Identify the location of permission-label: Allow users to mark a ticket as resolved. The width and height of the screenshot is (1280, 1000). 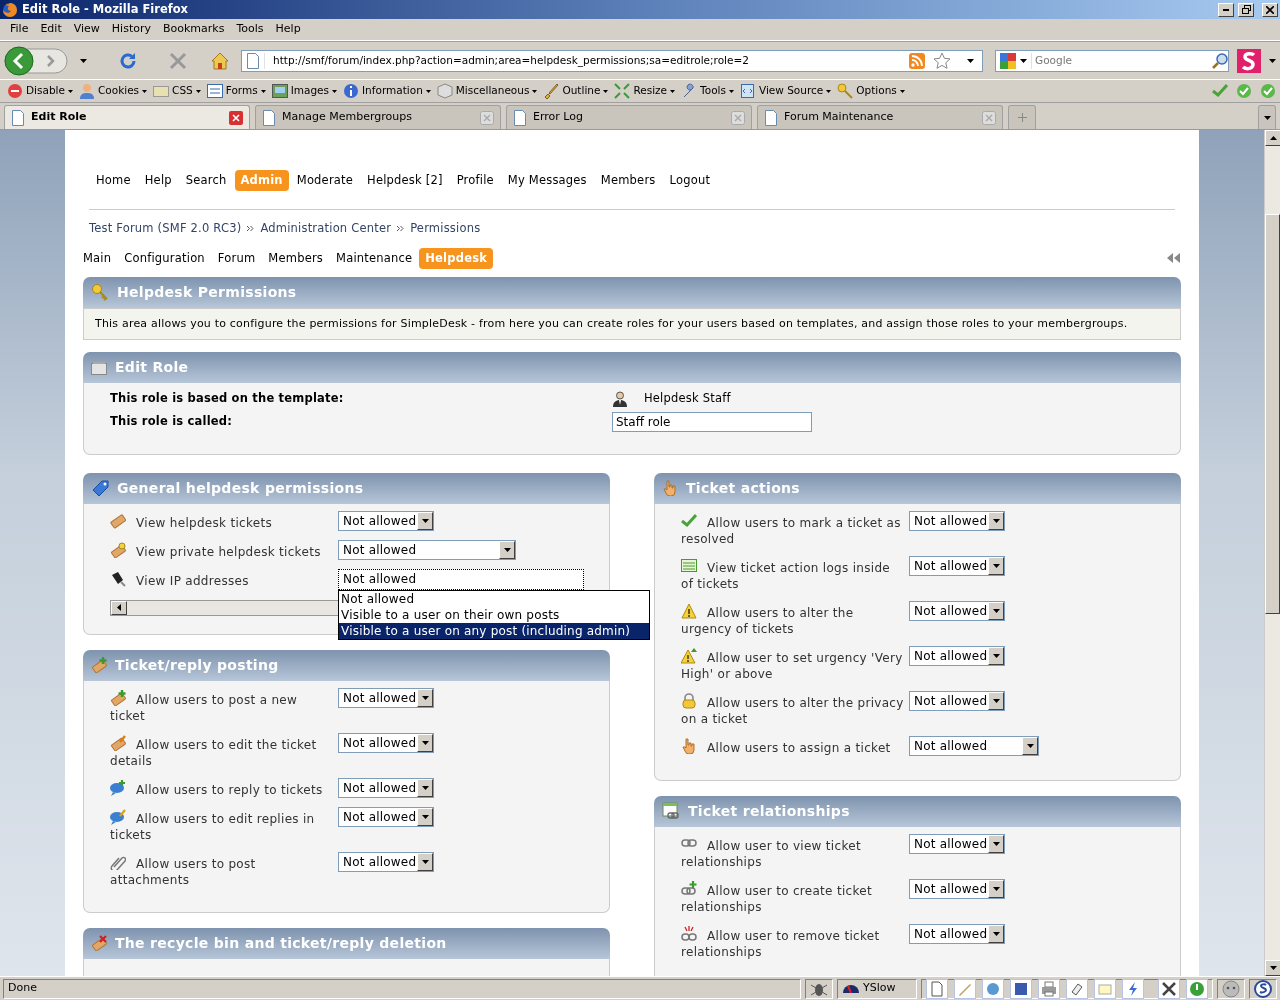
(795, 529).